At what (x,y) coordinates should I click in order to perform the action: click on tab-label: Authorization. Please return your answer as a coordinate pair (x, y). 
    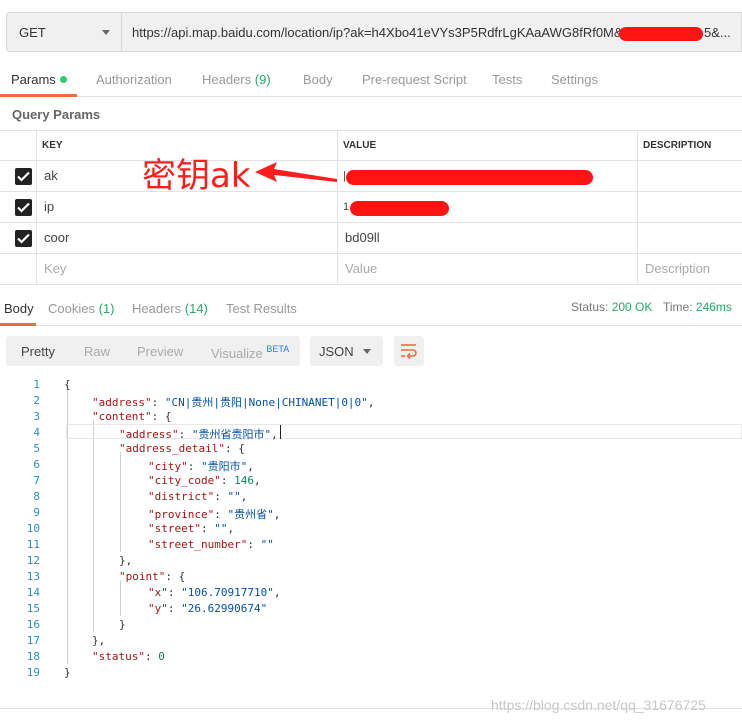
    Looking at the image, I should click on (134, 79).